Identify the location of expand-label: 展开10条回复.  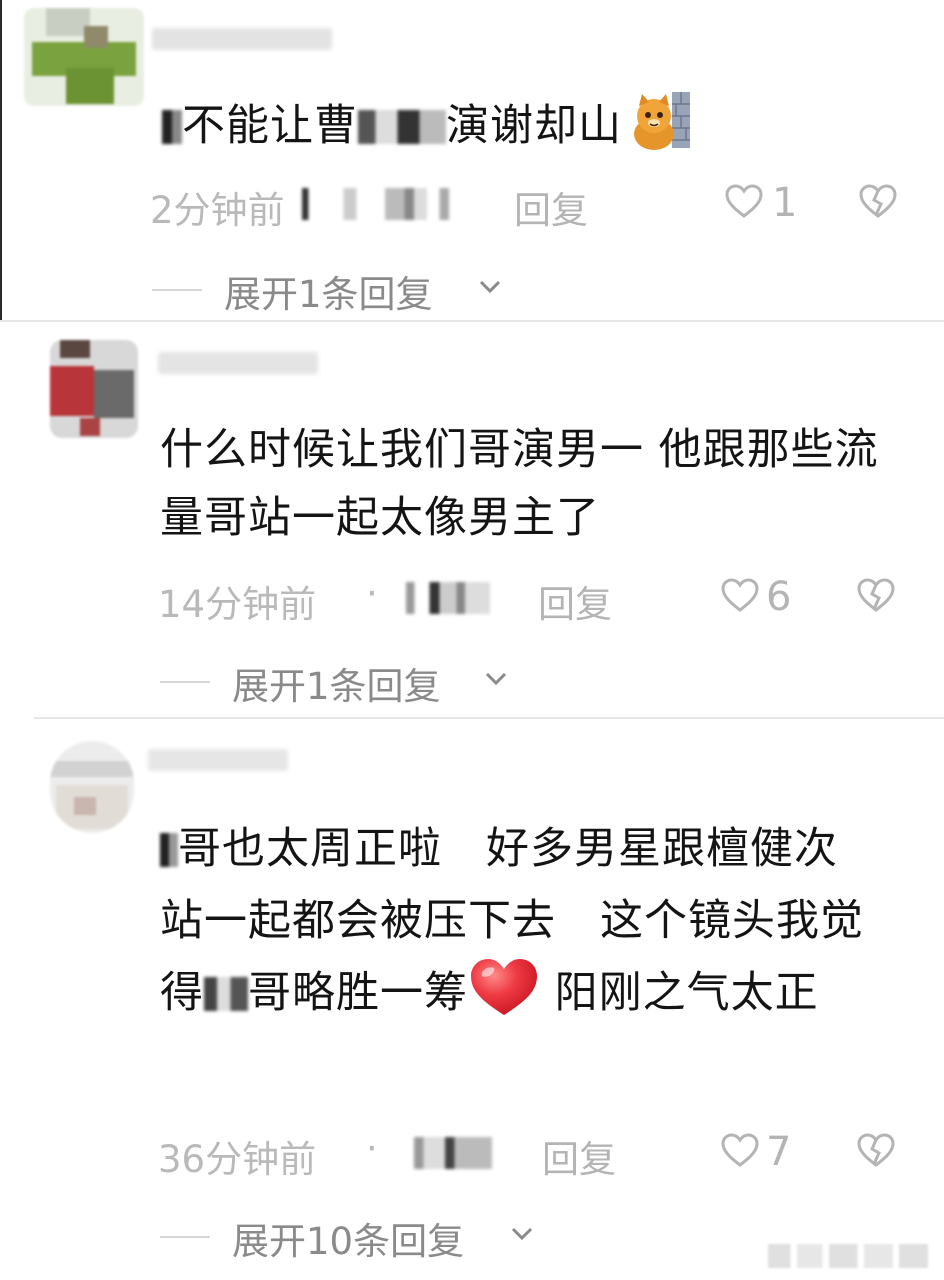
(348, 1238).